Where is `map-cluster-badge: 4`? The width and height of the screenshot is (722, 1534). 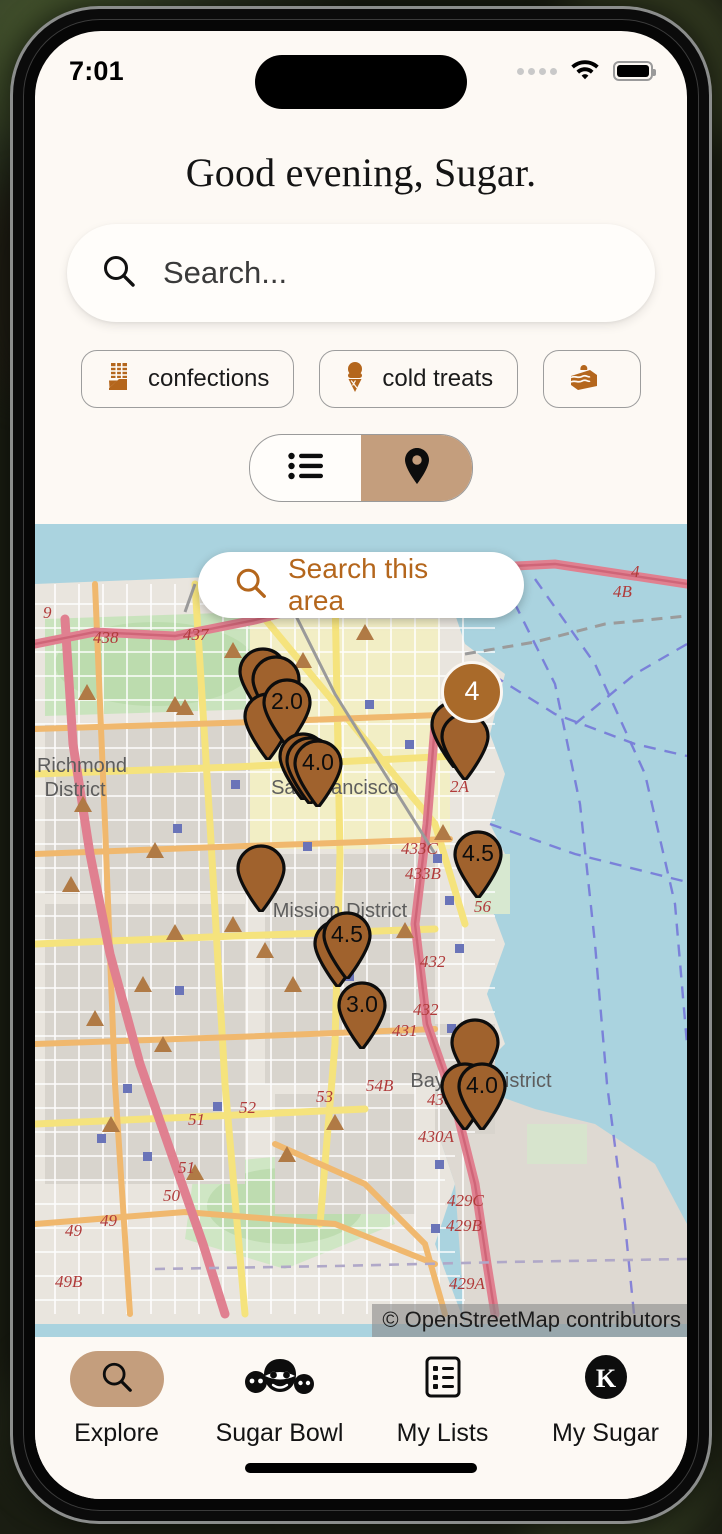
map-cluster-badge: 4 is located at coordinates (471, 691).